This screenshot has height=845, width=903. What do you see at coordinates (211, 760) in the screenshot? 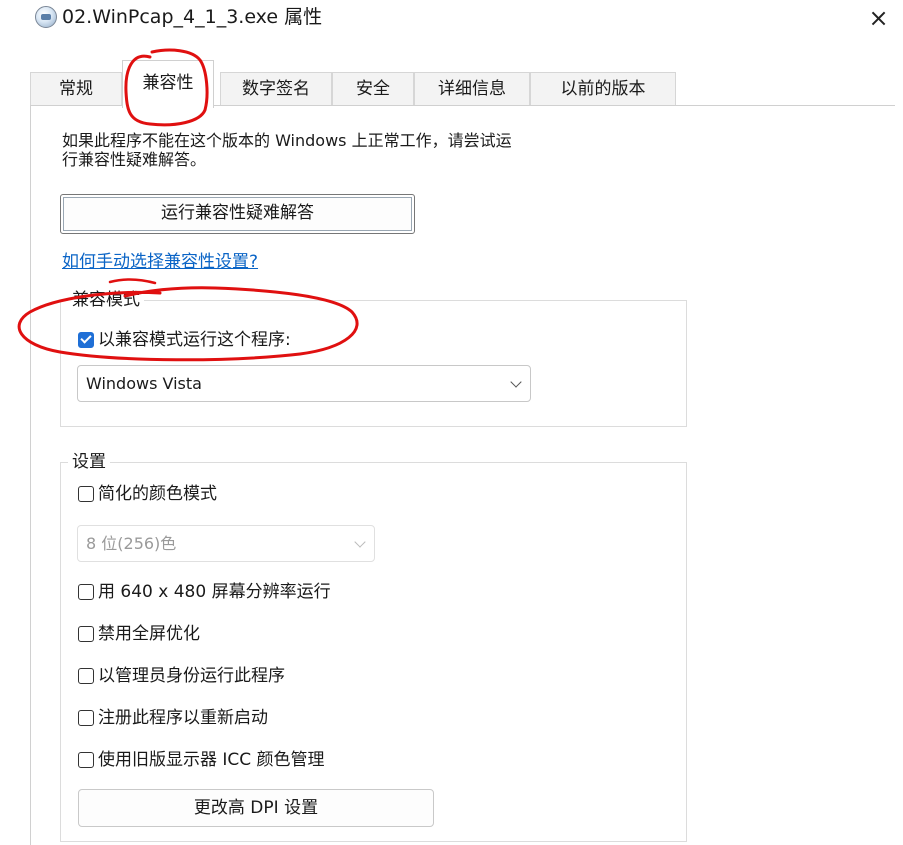
I see `option-label: 使用旧版显示器 ICC 颜色管理` at bounding box center [211, 760].